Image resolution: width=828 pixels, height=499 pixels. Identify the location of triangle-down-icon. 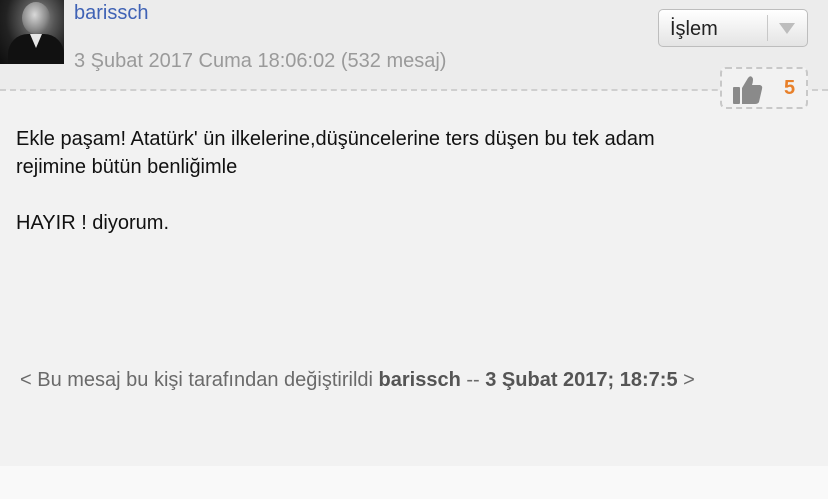
(787, 28).